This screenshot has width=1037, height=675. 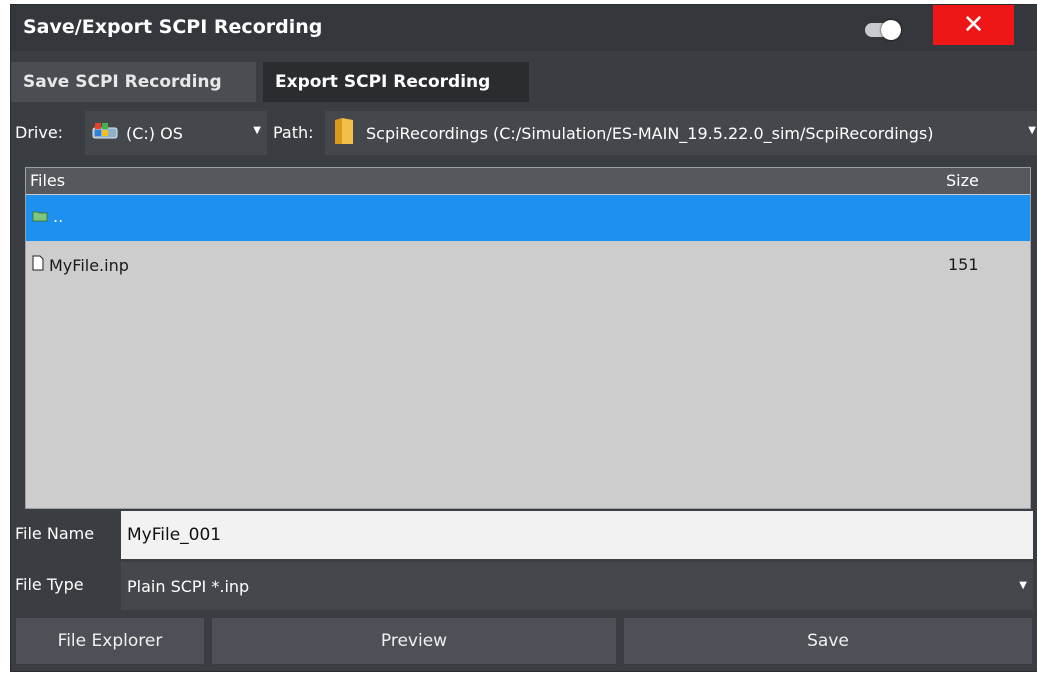 I want to click on close-button: ✕, so click(x=973, y=25).